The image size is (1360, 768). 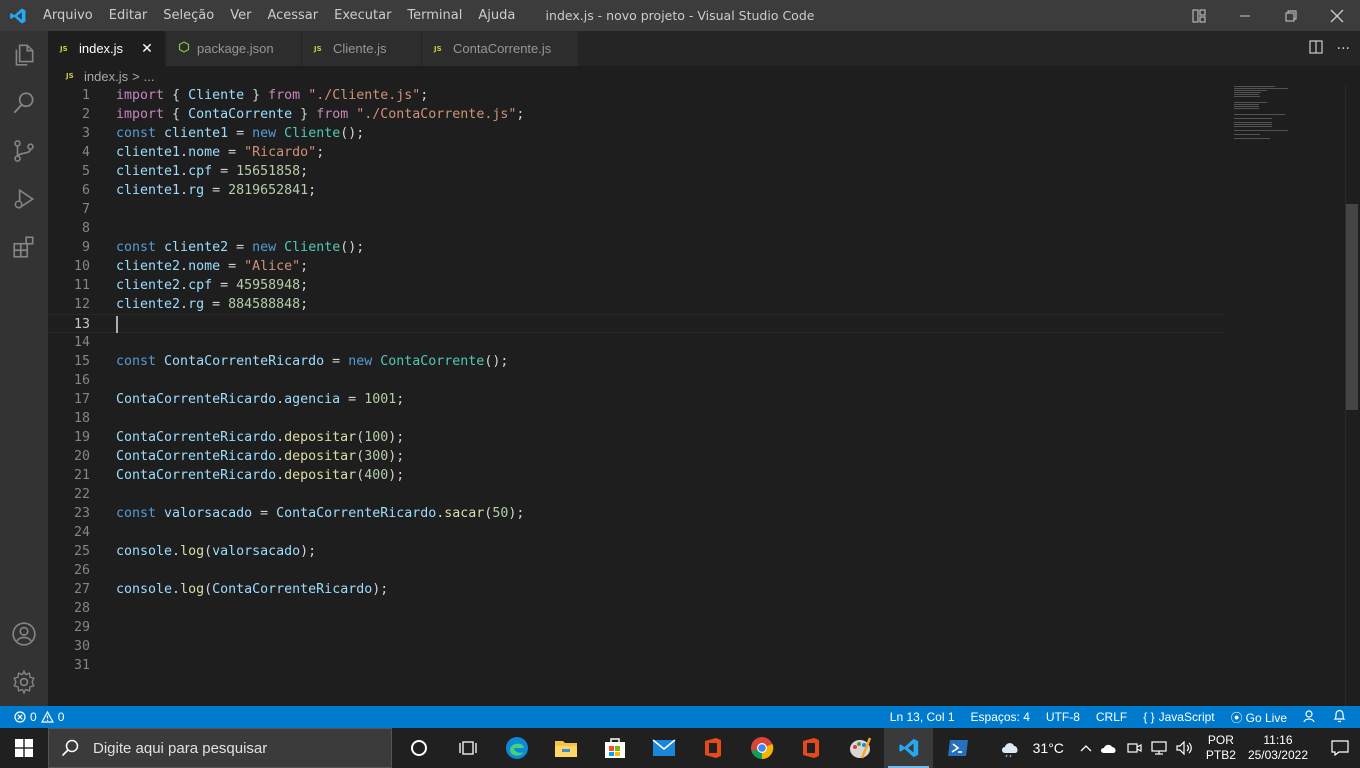 What do you see at coordinates (1291, 15) in the screenshot?
I see `restore-button` at bounding box center [1291, 15].